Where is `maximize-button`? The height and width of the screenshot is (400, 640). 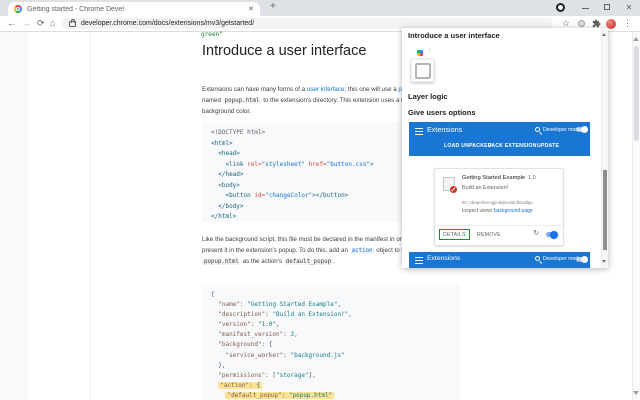
maximize-button is located at coordinates (607, 8).